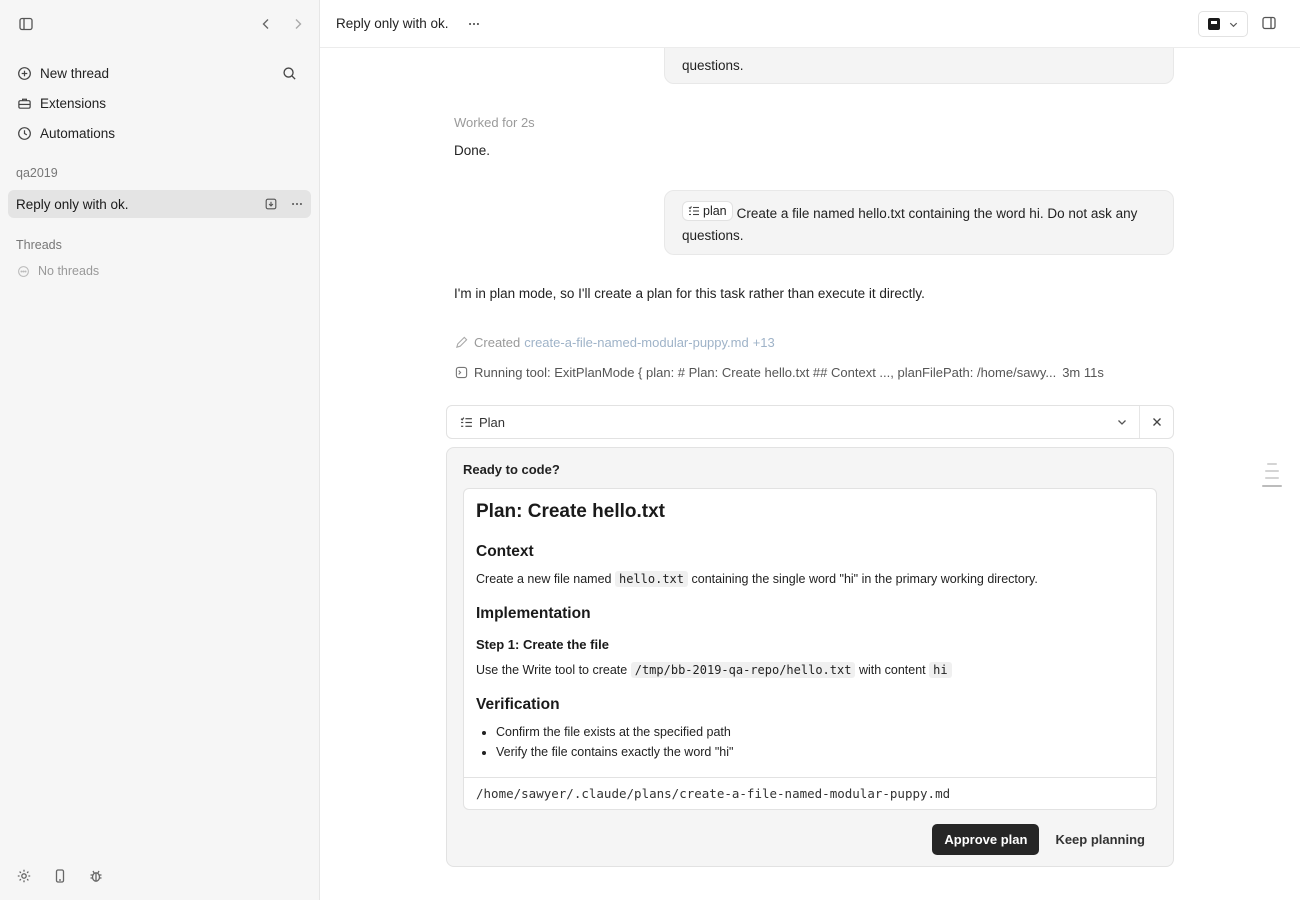 The height and width of the screenshot is (900, 1300). Describe the element at coordinates (763, 342) in the screenshot. I see `created-line-count: +13` at that location.